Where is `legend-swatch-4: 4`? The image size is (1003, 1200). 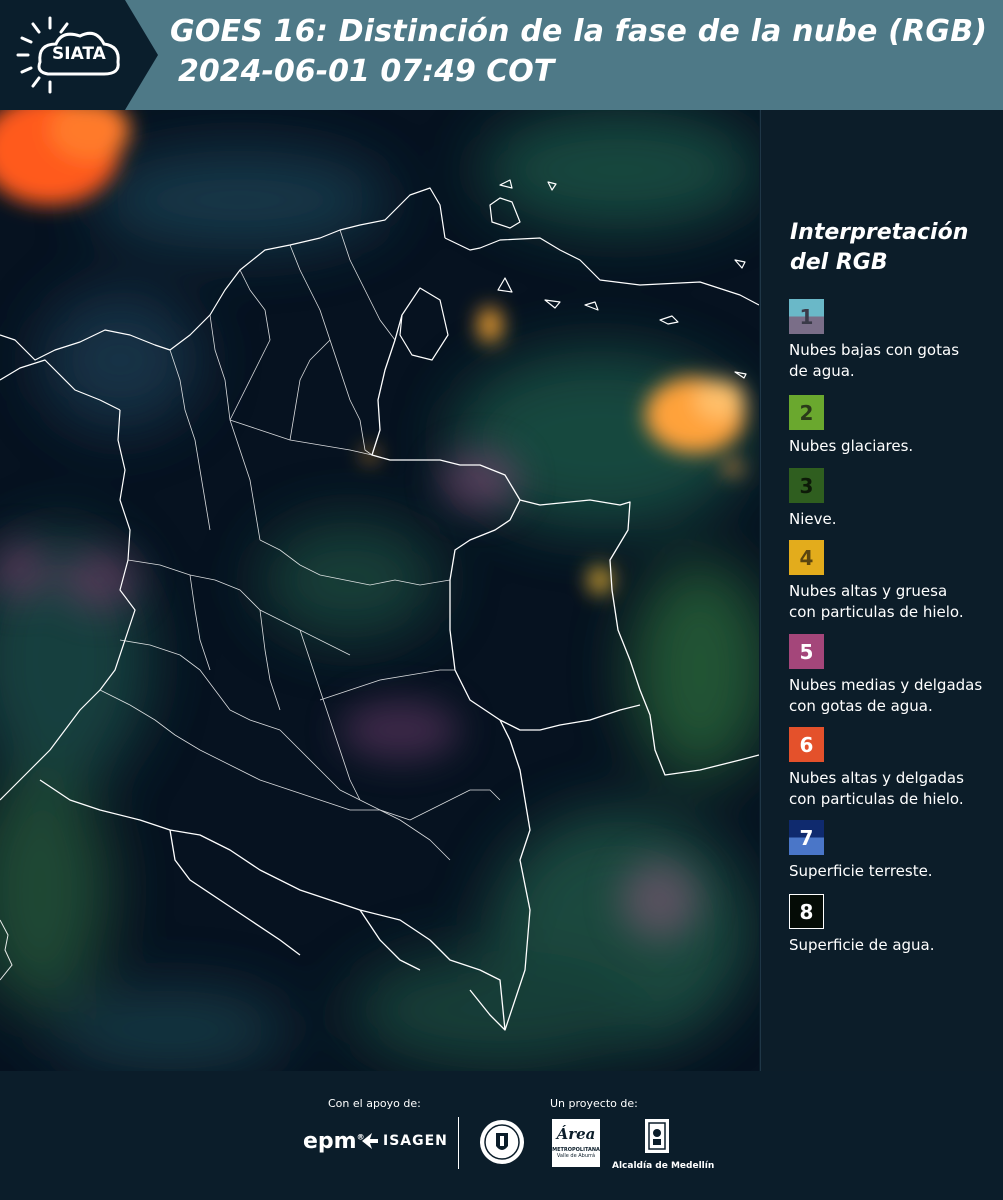
legend-swatch-4: 4 is located at coordinates (806, 557).